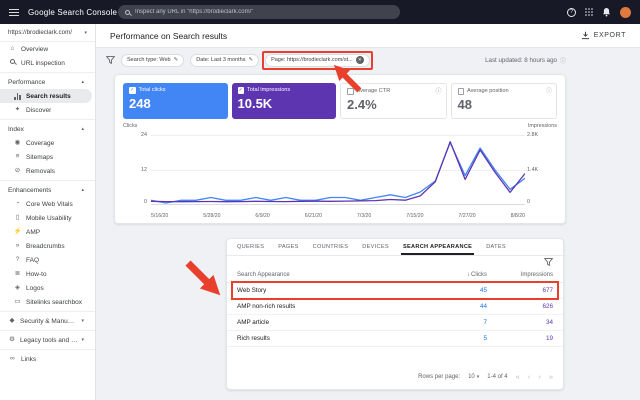  I want to click on right-tick: 0, so click(528, 202).